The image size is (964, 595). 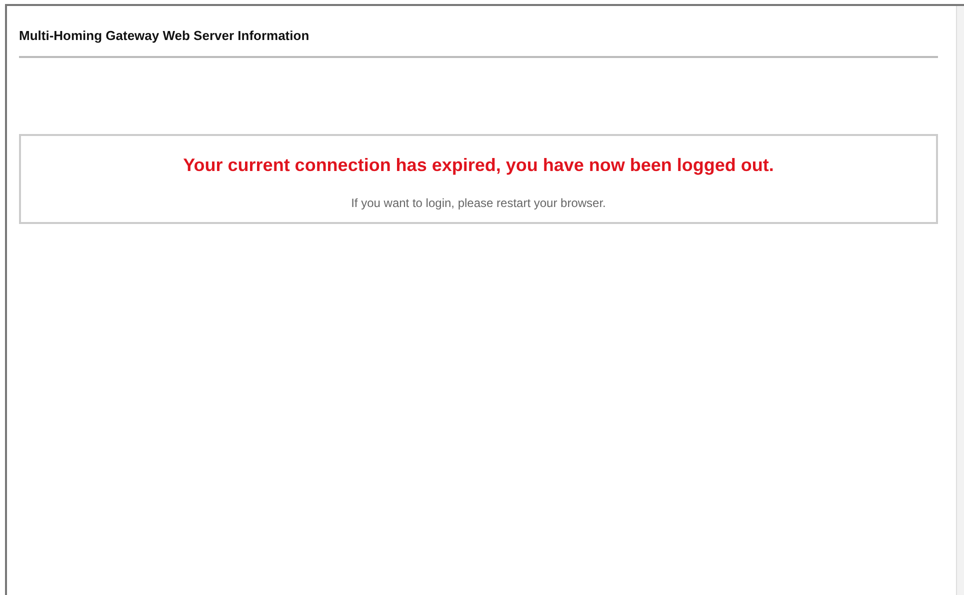 I want to click on restart-message: If you want to login, please restart your browser., so click(x=478, y=203).